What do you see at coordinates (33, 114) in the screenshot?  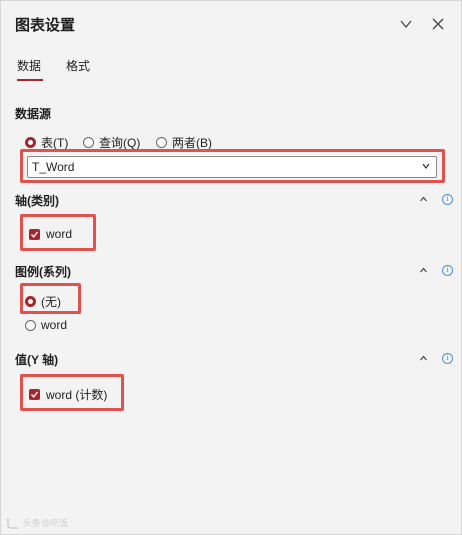 I see `data-source-heading: 数据源` at bounding box center [33, 114].